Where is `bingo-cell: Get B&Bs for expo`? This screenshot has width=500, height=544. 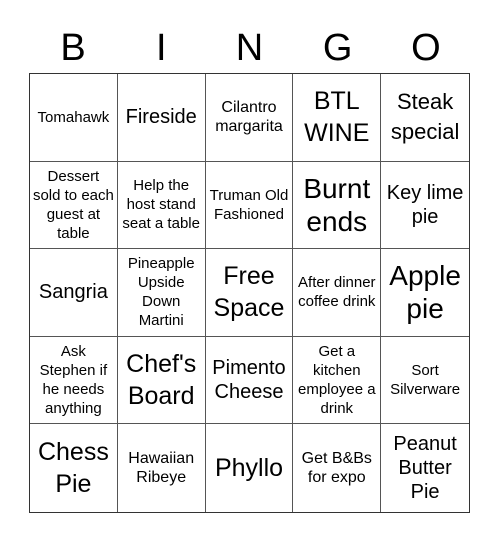
bingo-cell: Get B&Bs for expo is located at coordinates (337, 468).